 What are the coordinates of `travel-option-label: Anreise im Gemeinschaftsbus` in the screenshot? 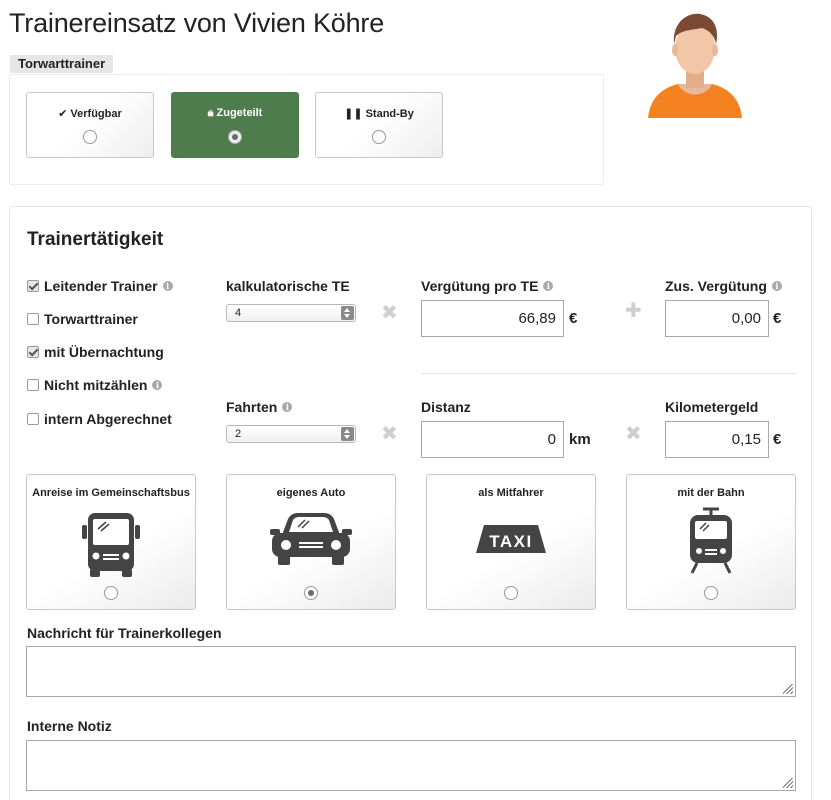 It's located at (111, 493).